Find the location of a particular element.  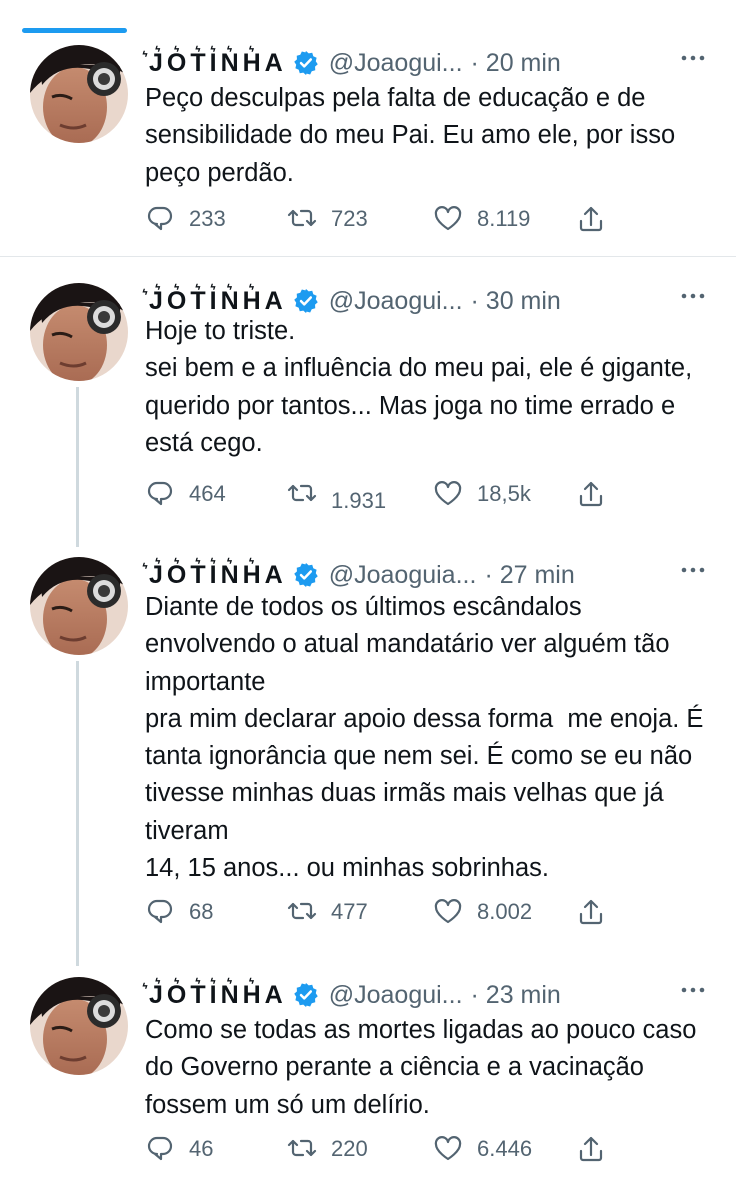

like-button: 8.119 is located at coordinates (481, 219).